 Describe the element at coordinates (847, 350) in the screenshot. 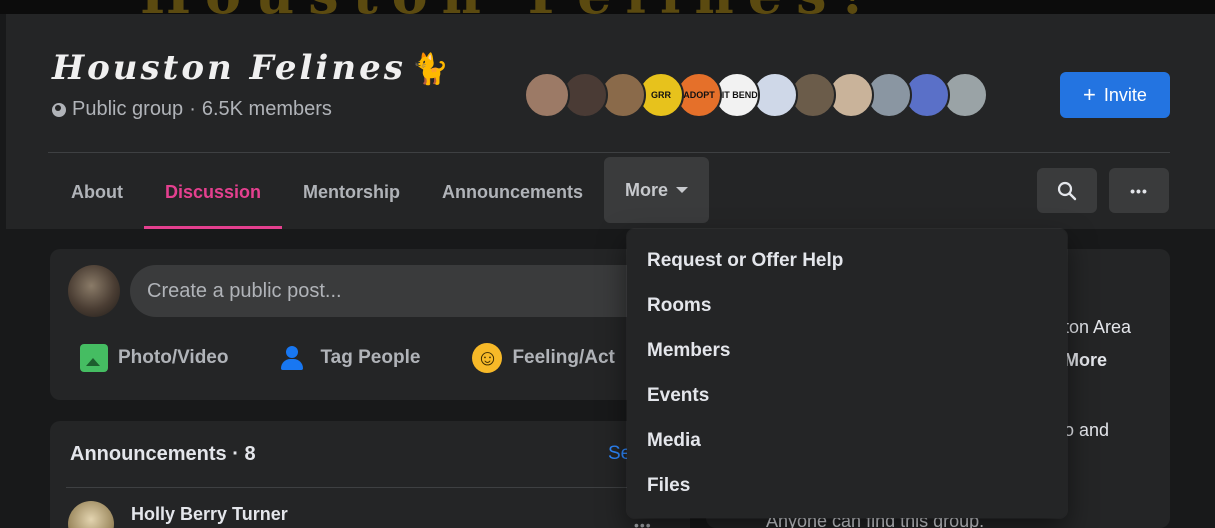

I see `menu-item-members: Members` at that location.